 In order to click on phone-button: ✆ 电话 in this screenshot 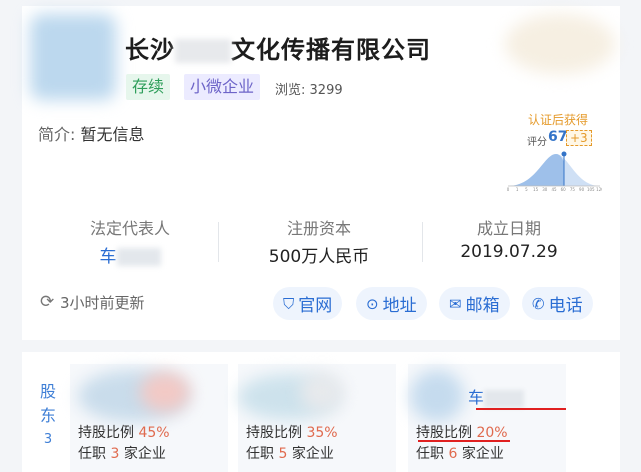, I will do `click(557, 303)`.